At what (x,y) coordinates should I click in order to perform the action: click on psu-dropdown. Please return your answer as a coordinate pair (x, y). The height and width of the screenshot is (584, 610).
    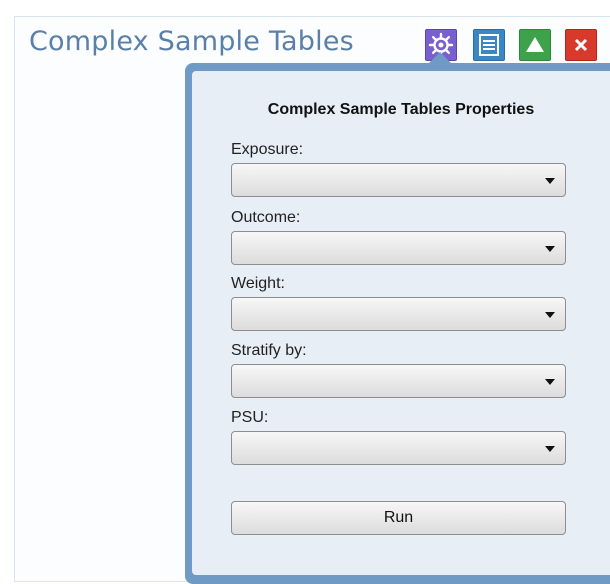
    Looking at the image, I should click on (398, 448).